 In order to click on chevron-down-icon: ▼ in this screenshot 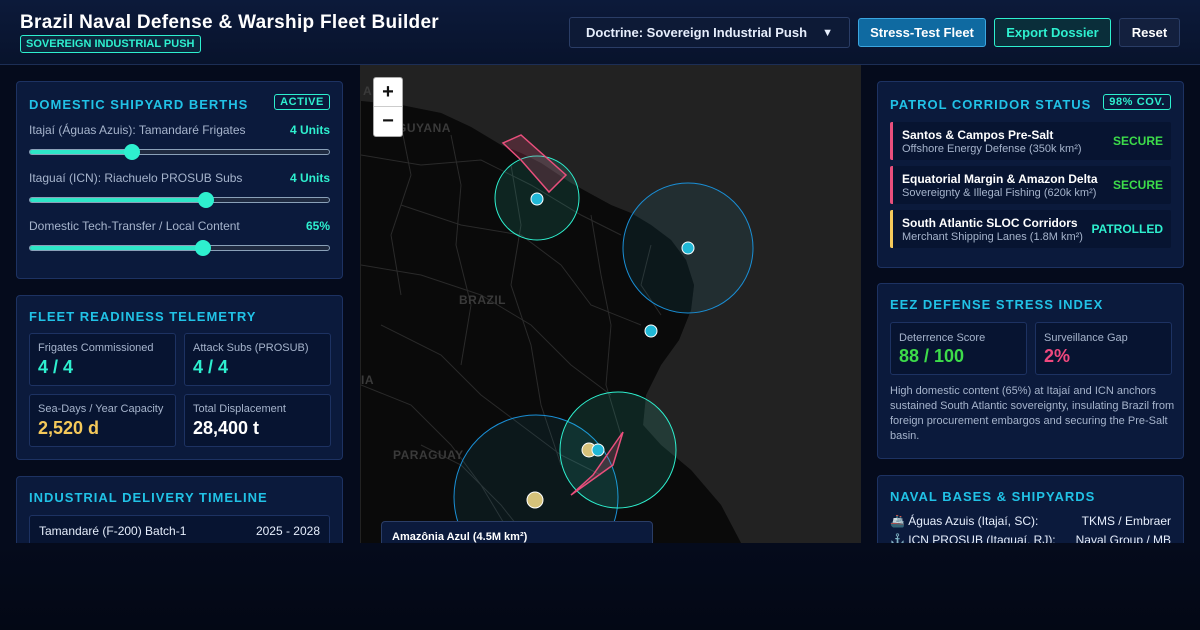, I will do `click(827, 32)`.